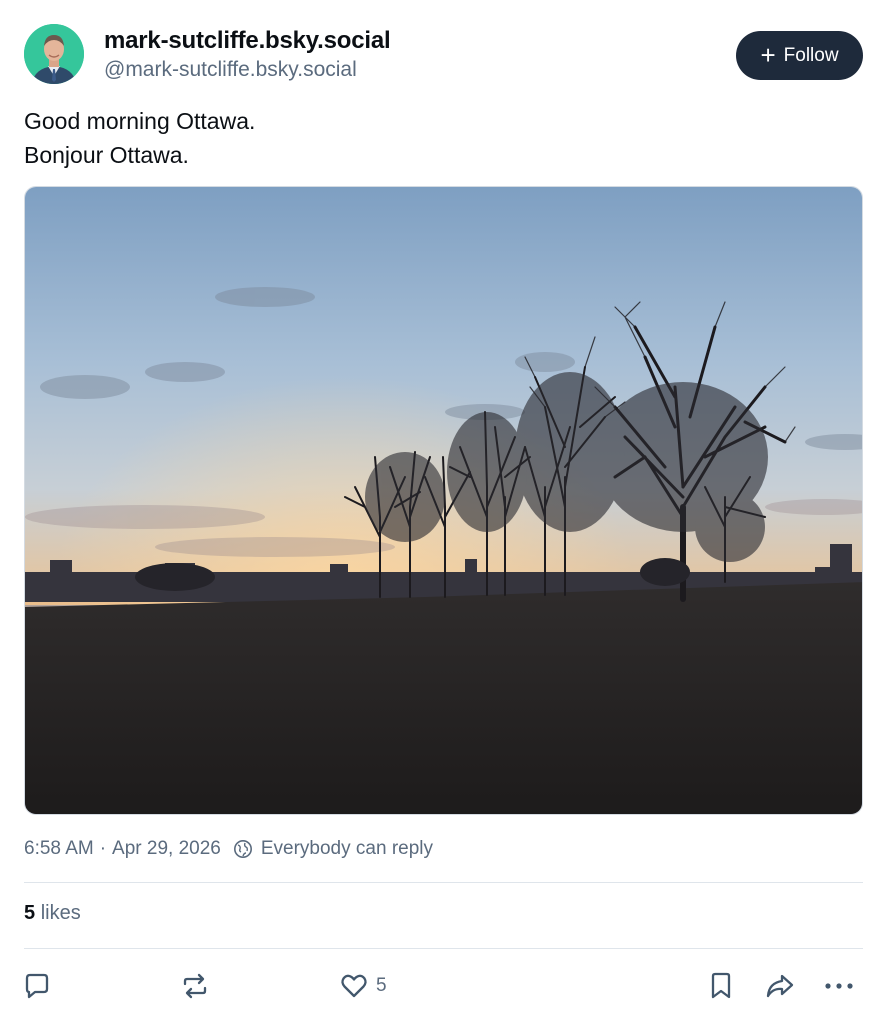 Image resolution: width=887 pixels, height=1024 pixels. I want to click on more-icon, so click(839, 986).